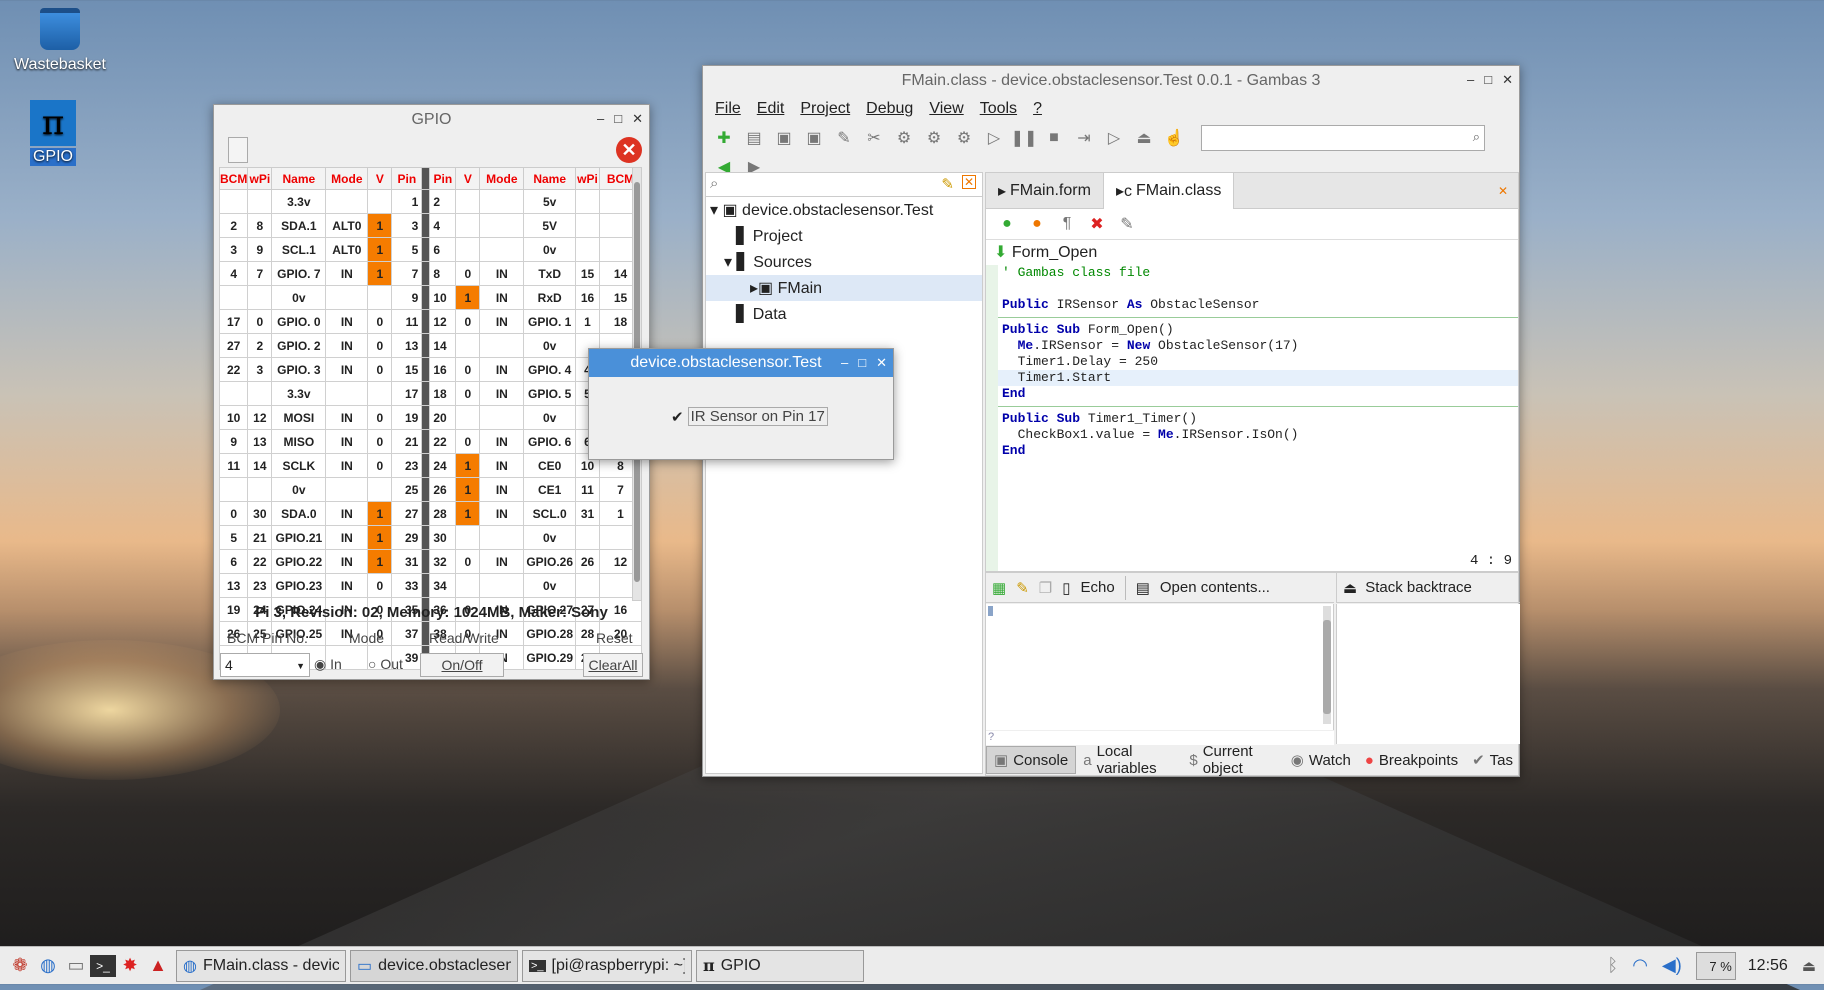 Image resolution: width=1824 pixels, height=990 pixels. Describe the element at coordinates (430, 513) in the screenshot. I see `table-row: 0 30 SDA.0 IN 1 27 28 1 IN SCL.0 31 1` at that location.